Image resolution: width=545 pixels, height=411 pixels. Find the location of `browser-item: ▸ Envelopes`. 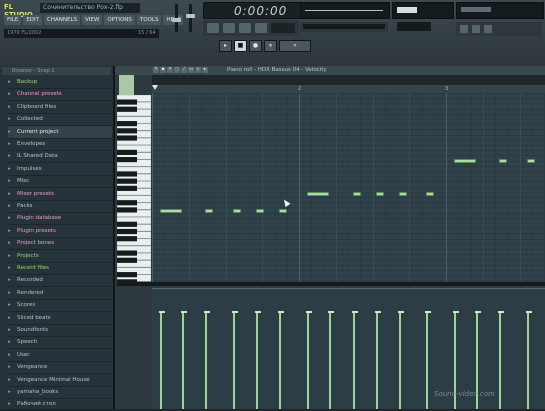

browser-item: ▸ Envelopes is located at coordinates (60, 144).